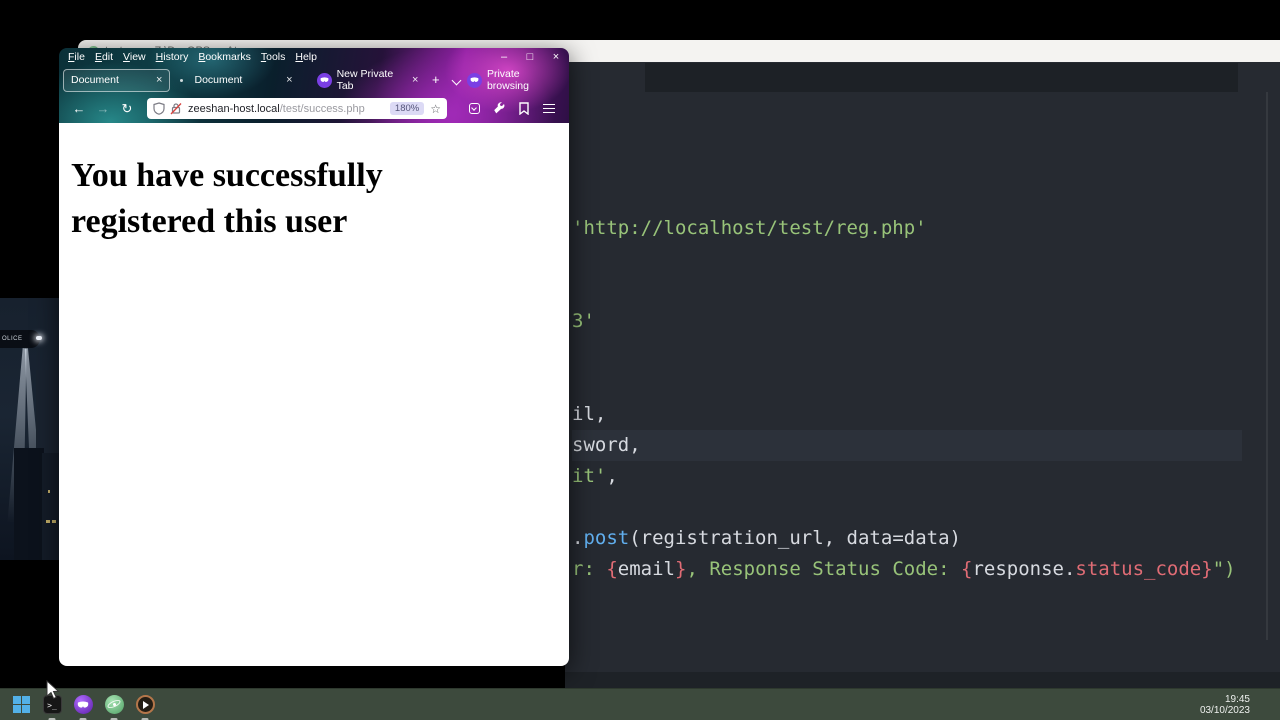 Image resolution: width=1280 pixels, height=720 pixels. I want to click on code-segment: response., so click(1024, 569).